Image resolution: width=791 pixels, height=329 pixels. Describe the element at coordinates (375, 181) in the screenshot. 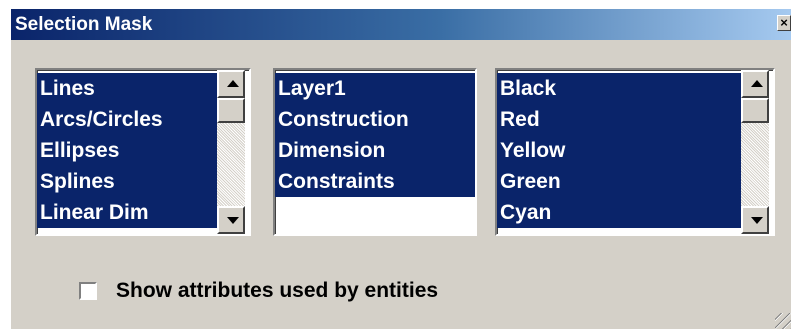

I see `list-item: Constraints` at that location.